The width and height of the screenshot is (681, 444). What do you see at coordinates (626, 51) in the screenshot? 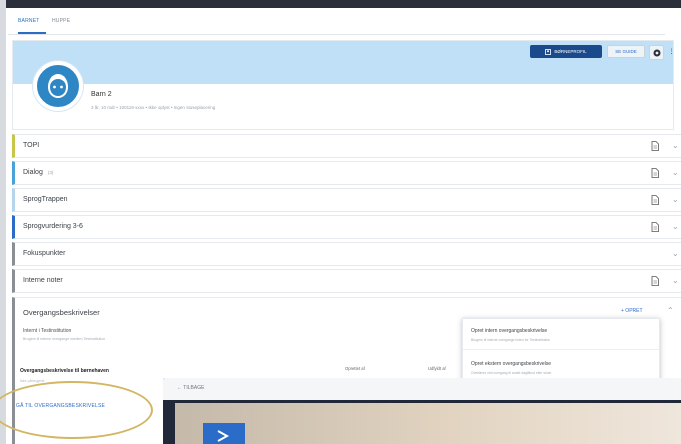
I see `se-guide-button: SE GUIDE` at bounding box center [626, 51].